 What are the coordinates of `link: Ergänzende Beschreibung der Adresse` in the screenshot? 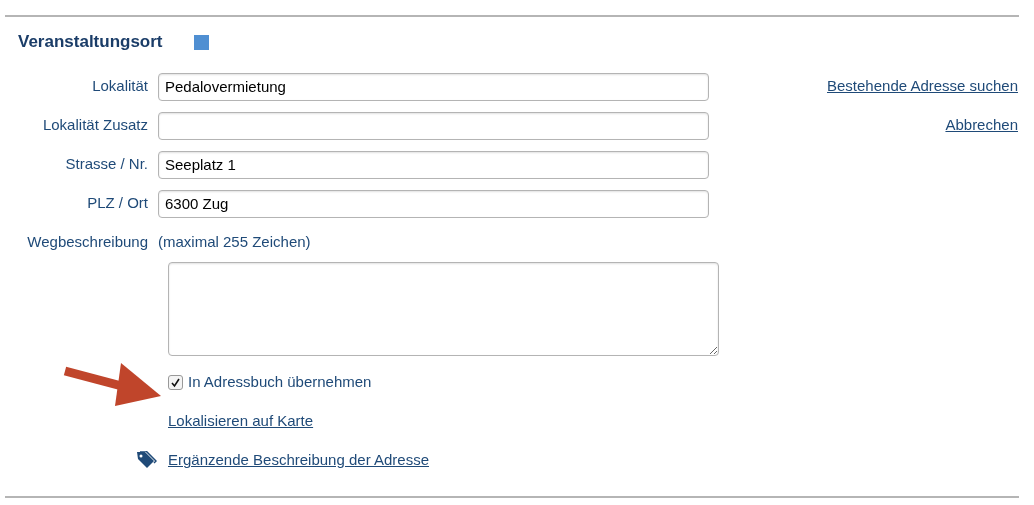 It's located at (298, 460).